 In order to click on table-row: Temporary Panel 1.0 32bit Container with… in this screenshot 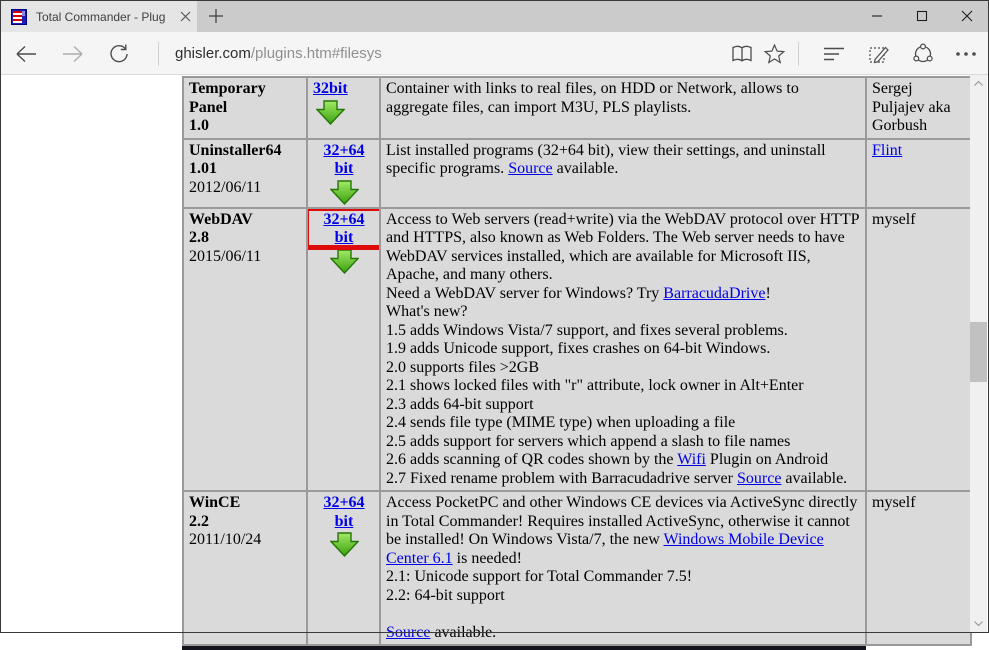, I will do `click(577, 108)`.